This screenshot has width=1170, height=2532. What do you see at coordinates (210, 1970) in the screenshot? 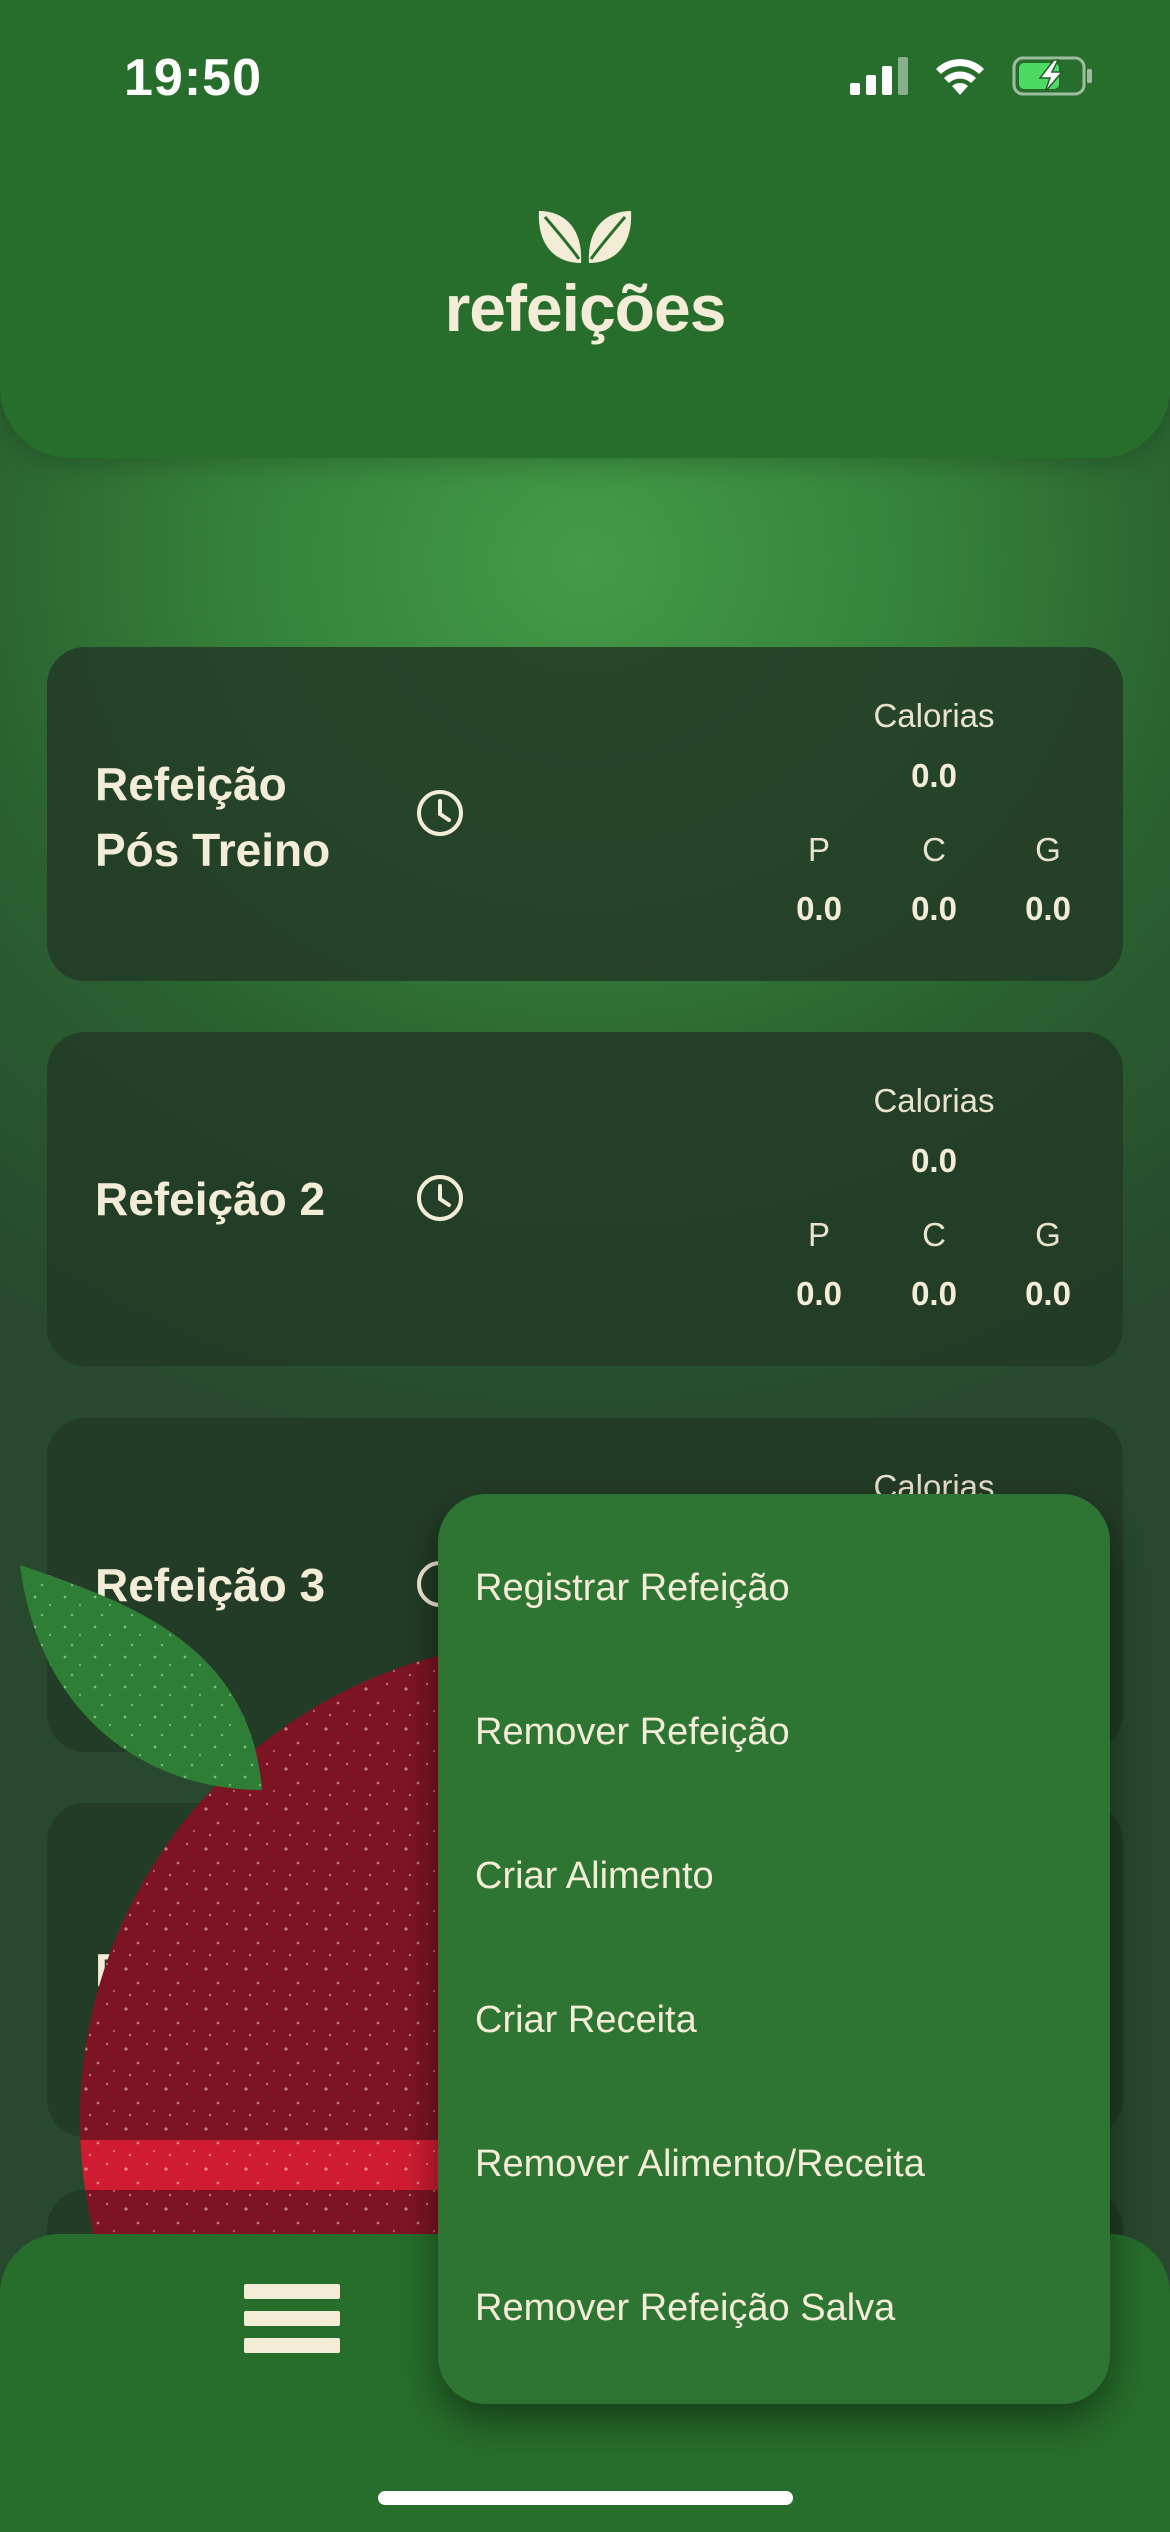
I see `meal-title: Refeição 4` at bounding box center [210, 1970].